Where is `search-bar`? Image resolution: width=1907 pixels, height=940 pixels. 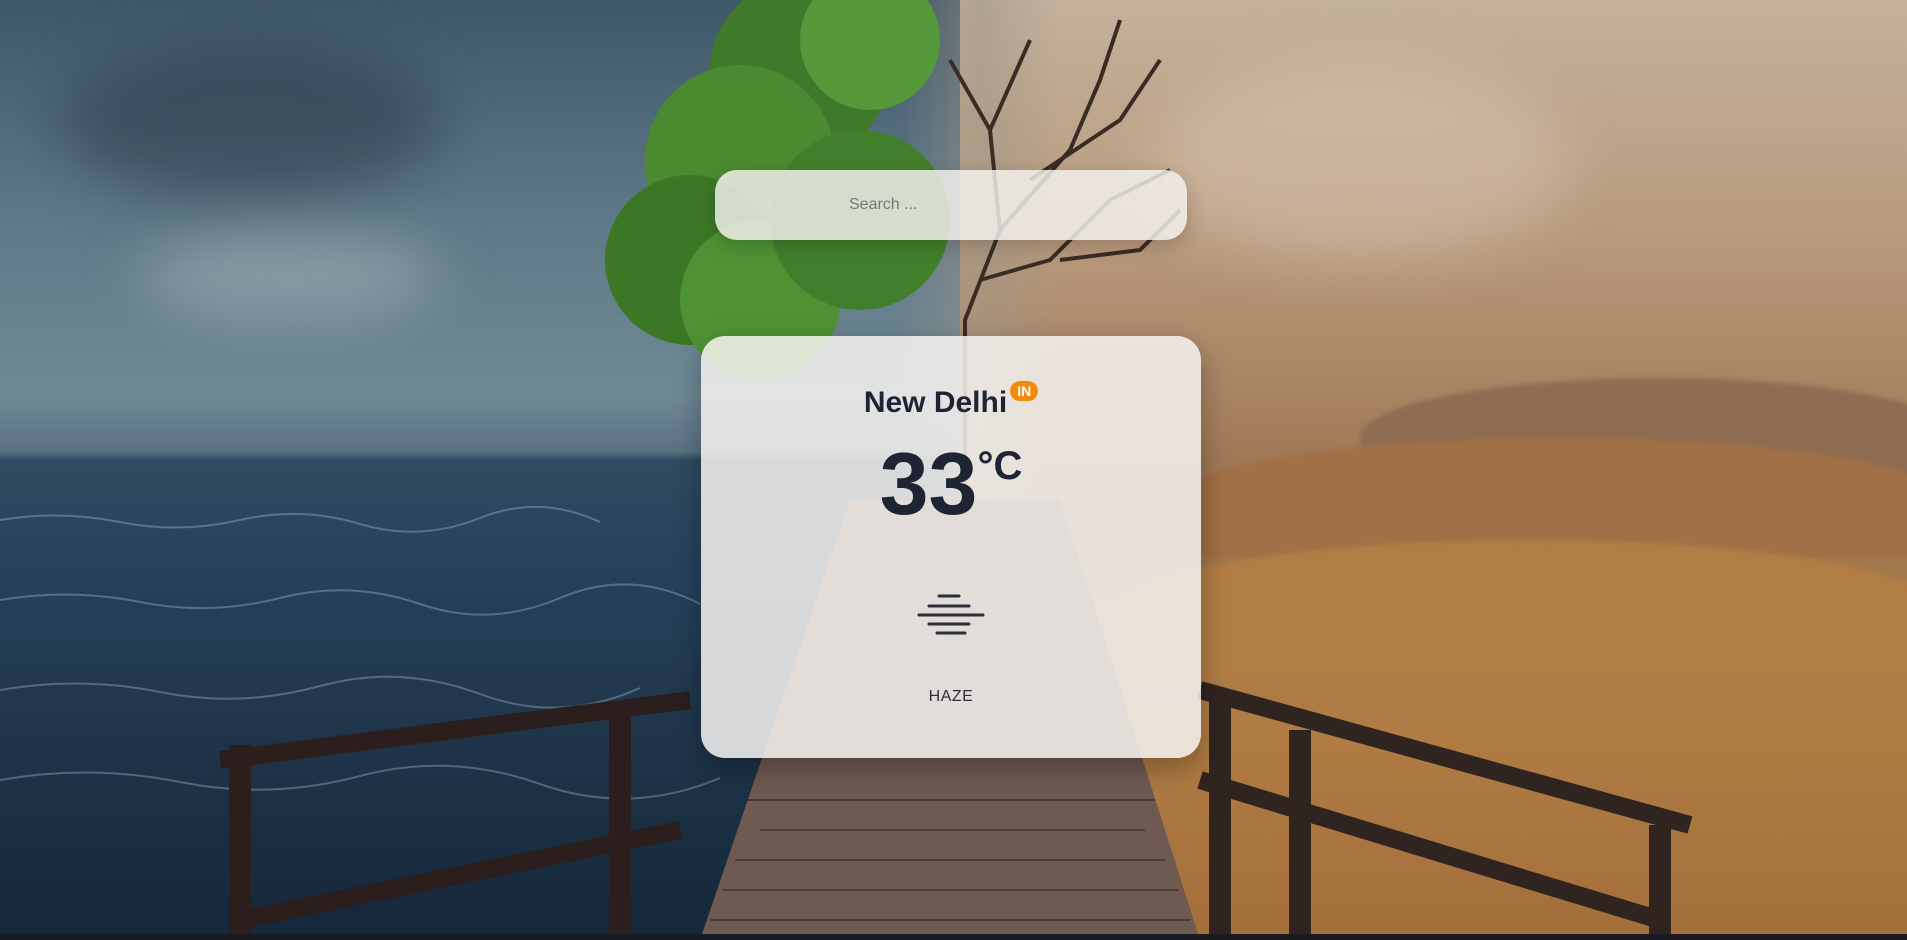 search-bar is located at coordinates (951, 205).